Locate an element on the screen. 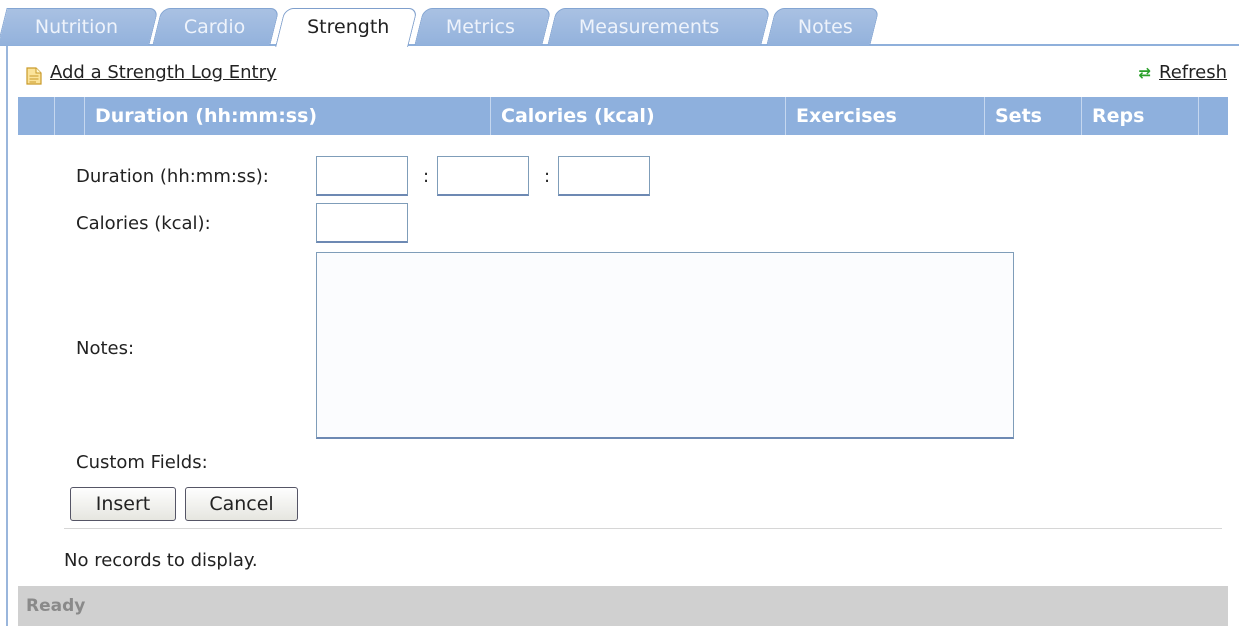 This screenshot has height=626, width=1239. add-strength-log-link: Add a Strength Log Entry is located at coordinates (163, 72).